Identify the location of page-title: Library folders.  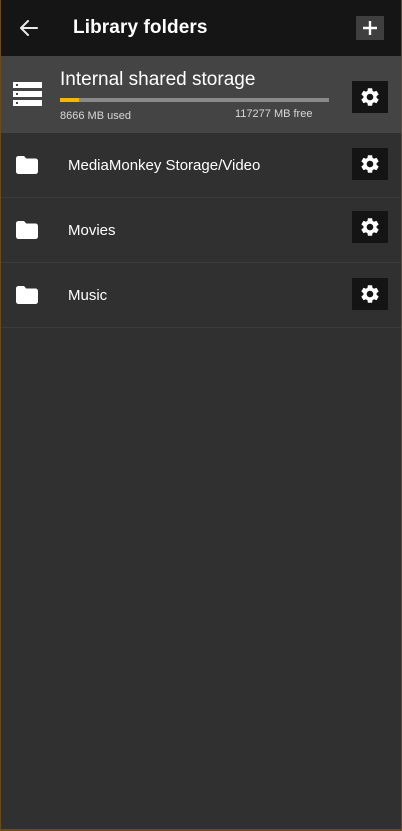
(140, 27).